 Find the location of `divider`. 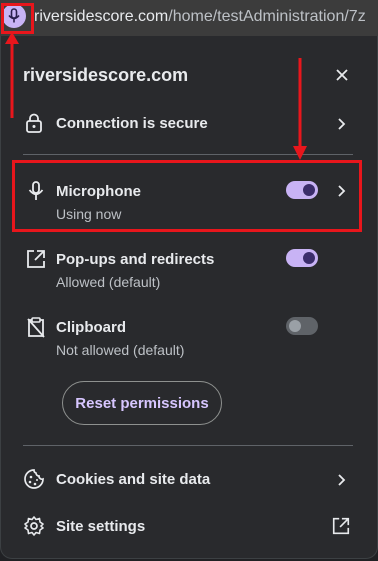

divider is located at coordinates (188, 445).